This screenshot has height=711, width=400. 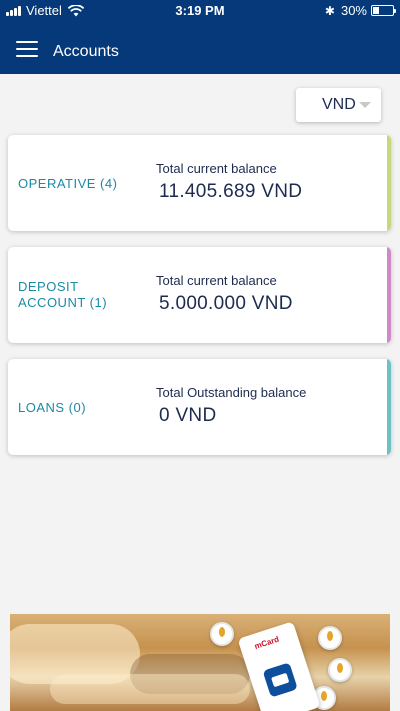 I want to click on bluetooth-icon: ✱, so click(x=329, y=10).